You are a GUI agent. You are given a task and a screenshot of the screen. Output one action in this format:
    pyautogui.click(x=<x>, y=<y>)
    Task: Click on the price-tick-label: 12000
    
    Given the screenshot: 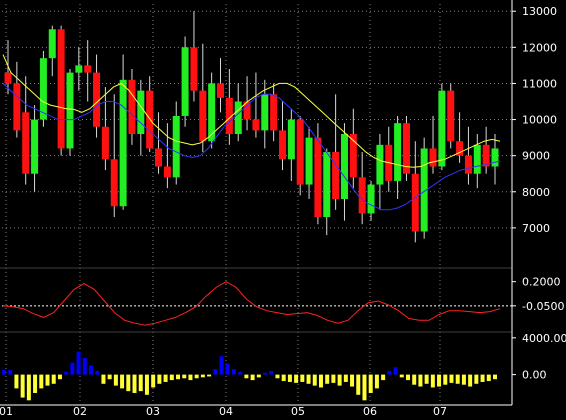 What is the action you would take?
    pyautogui.click(x=539, y=47)
    